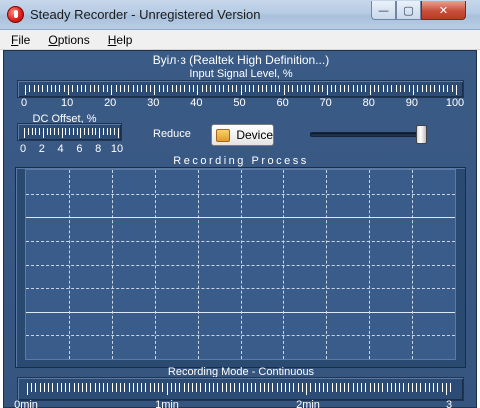  Describe the element at coordinates (383, 10) in the screenshot. I see `minimize-button: —` at that location.